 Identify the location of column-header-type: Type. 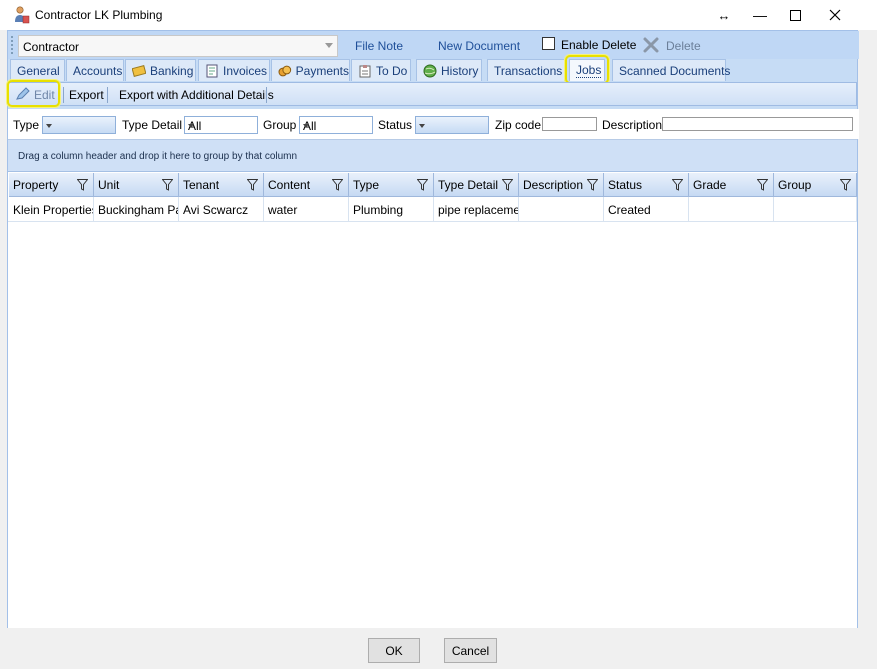
(391, 185).